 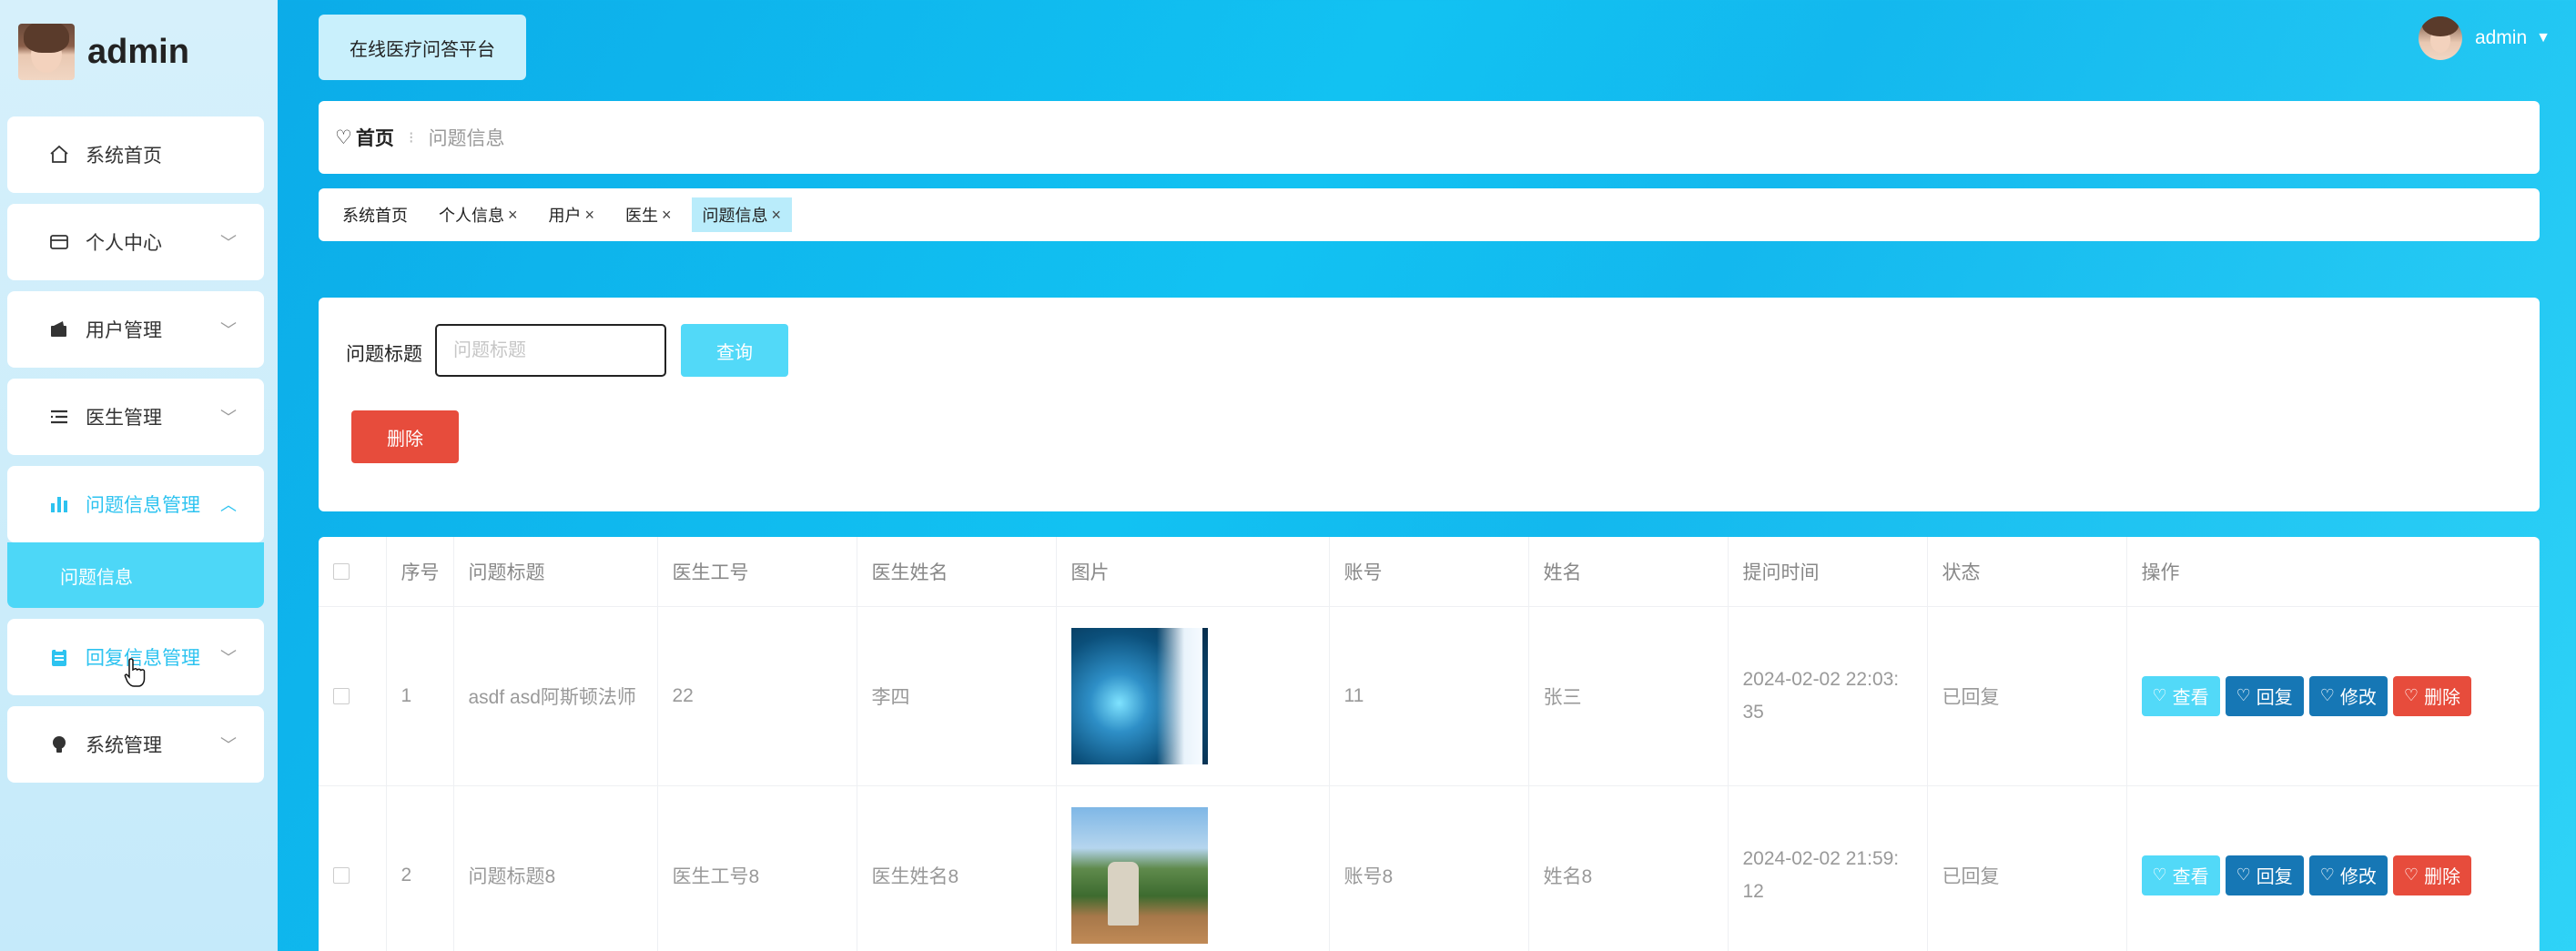 I want to click on caret-down-icon: ▼, so click(x=2543, y=38).